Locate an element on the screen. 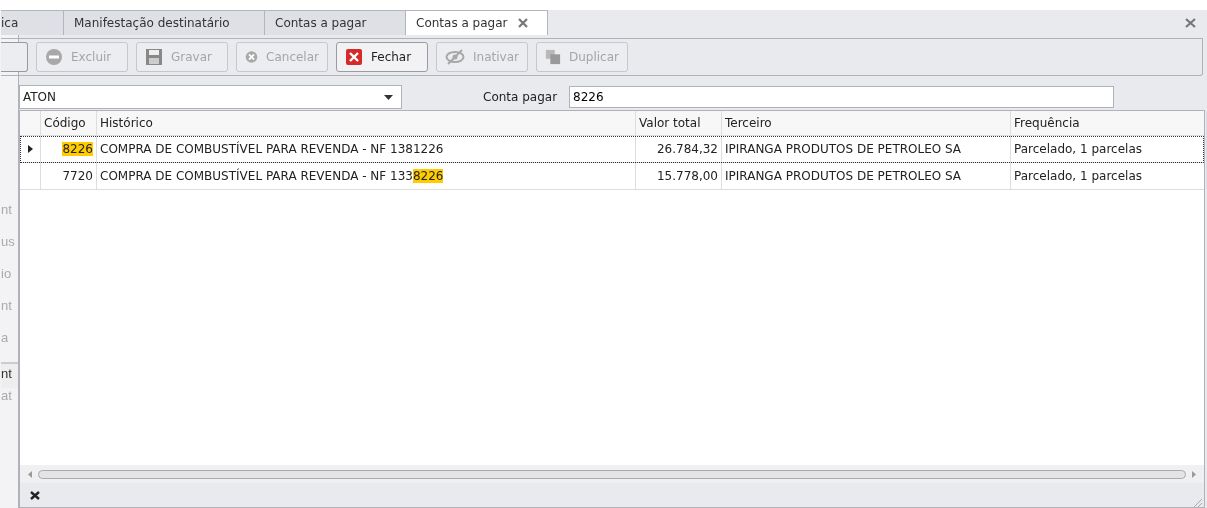 This screenshot has width=1207, height=508. table-cell: COMPRA DE COMBUSTÍVEL PARA REVENDA - NF 1381226 is located at coordinates (366, 149).